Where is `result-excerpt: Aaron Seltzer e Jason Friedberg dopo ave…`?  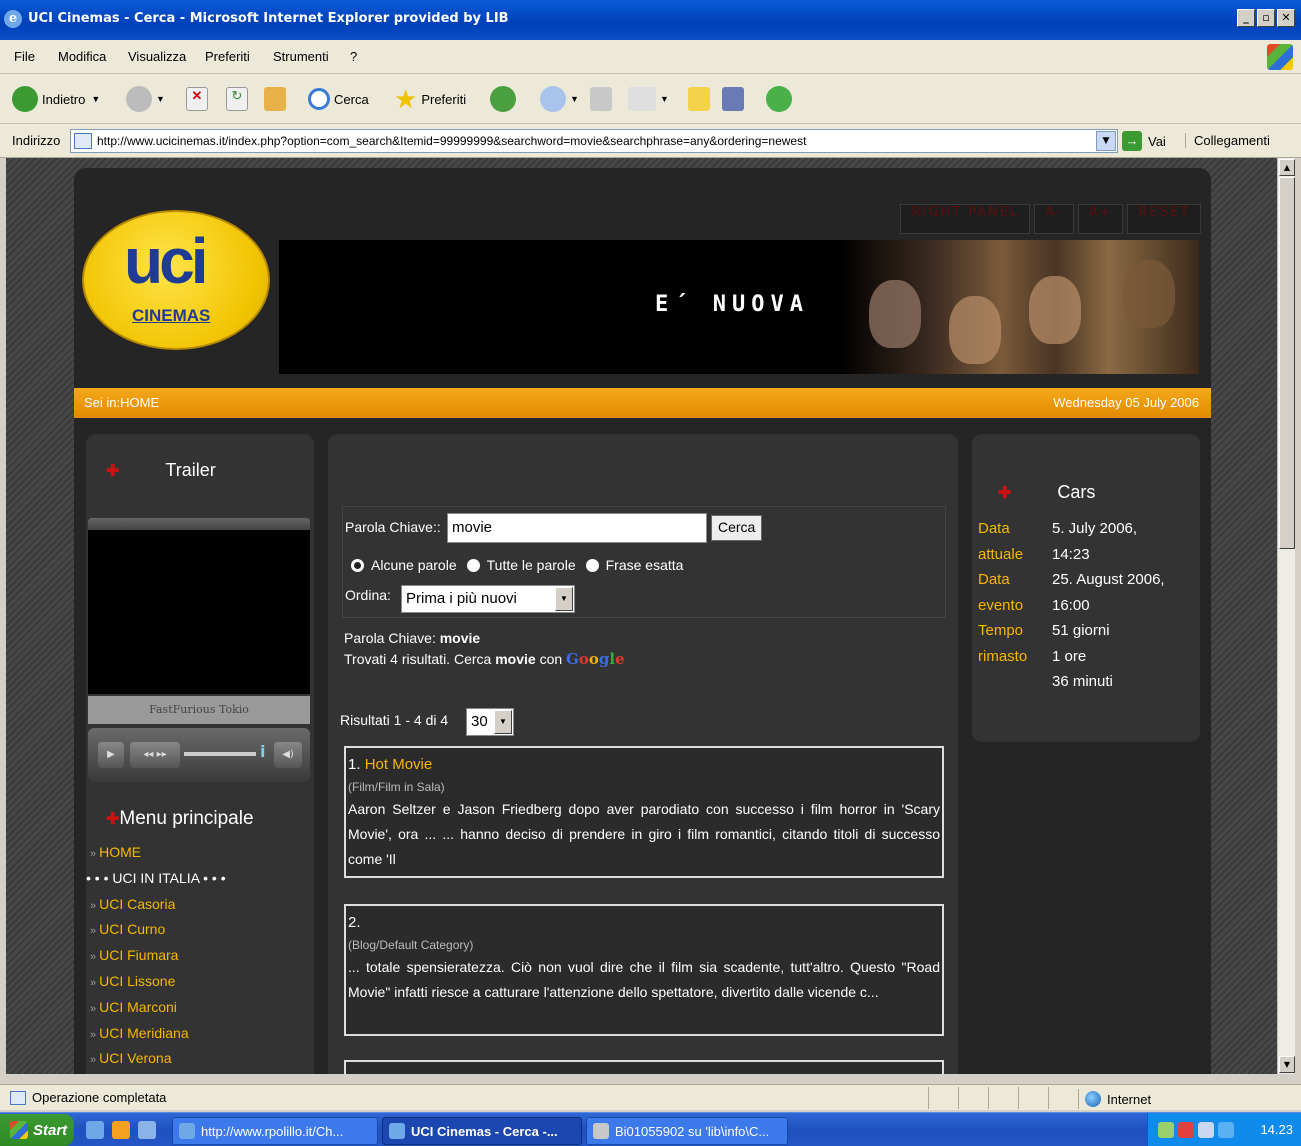 result-excerpt: Aaron Seltzer e Jason Friedberg dopo ave… is located at coordinates (644, 834).